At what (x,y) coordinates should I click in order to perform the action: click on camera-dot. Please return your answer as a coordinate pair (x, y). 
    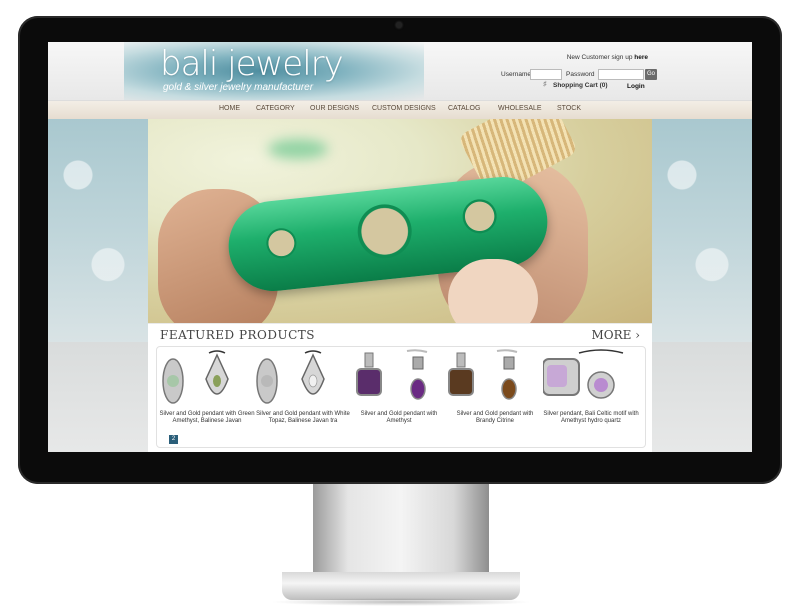
    Looking at the image, I should click on (399, 25).